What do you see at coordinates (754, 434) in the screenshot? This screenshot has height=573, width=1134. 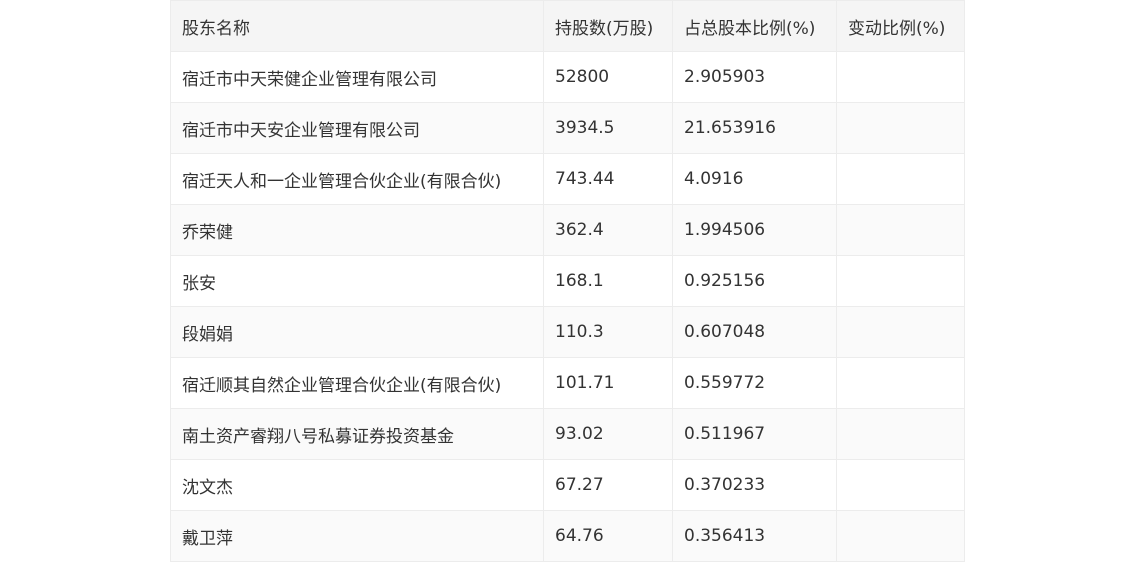 I see `cell-ratio: 0.511967` at bounding box center [754, 434].